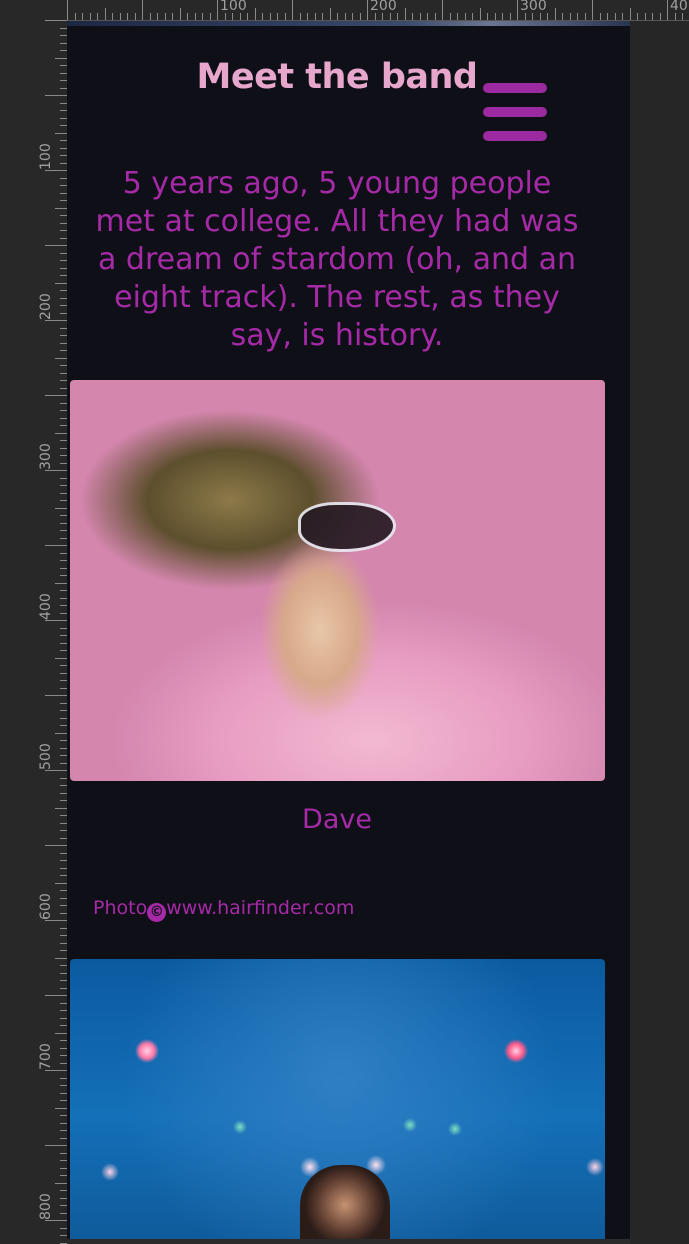  Describe the element at coordinates (659, 632) in the screenshot. I see `canvas-gutter` at that location.